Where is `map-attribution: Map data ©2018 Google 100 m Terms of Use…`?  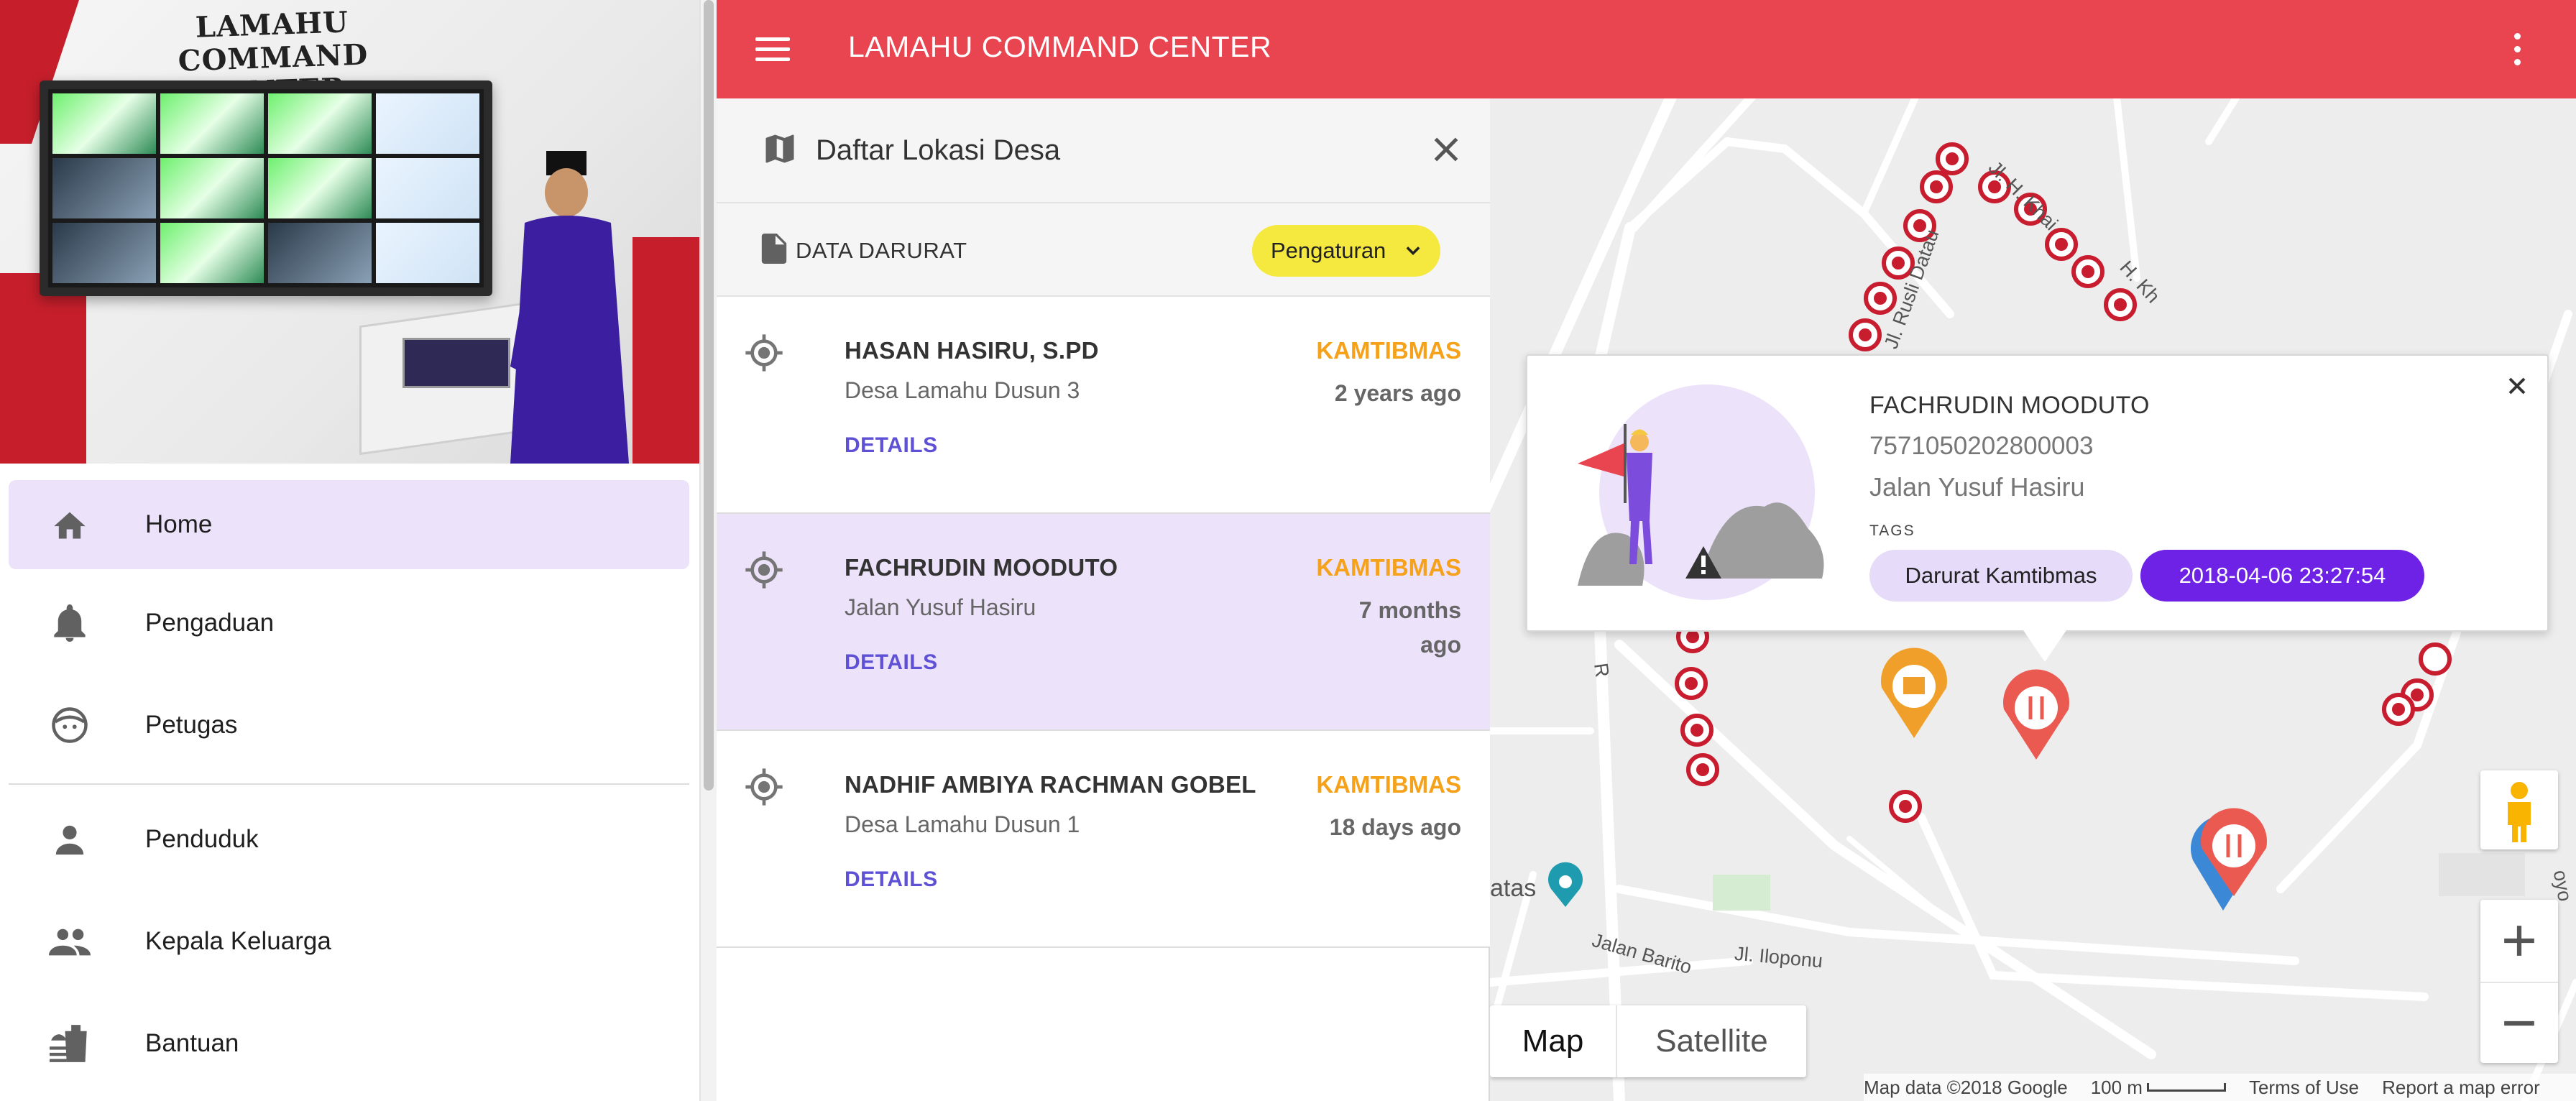
map-attribution: Map data ©2018 Google 100 m Terms of Use… is located at coordinates (2220, 1087).